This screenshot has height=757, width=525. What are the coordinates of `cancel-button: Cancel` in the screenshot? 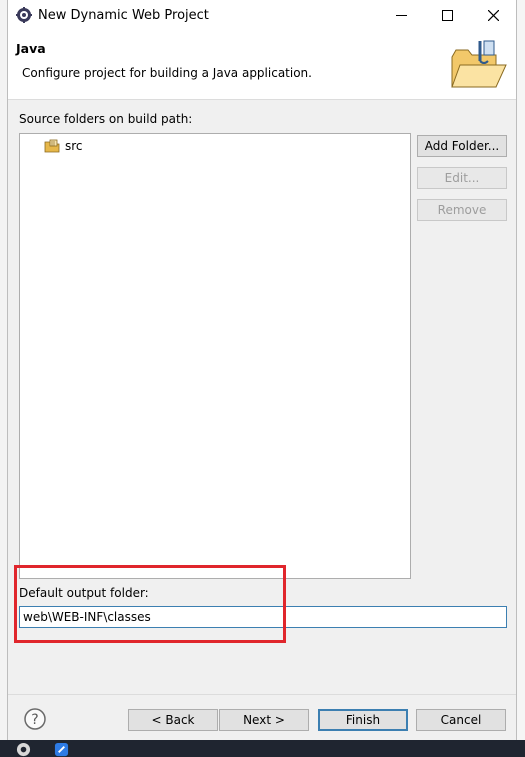 It's located at (461, 720).